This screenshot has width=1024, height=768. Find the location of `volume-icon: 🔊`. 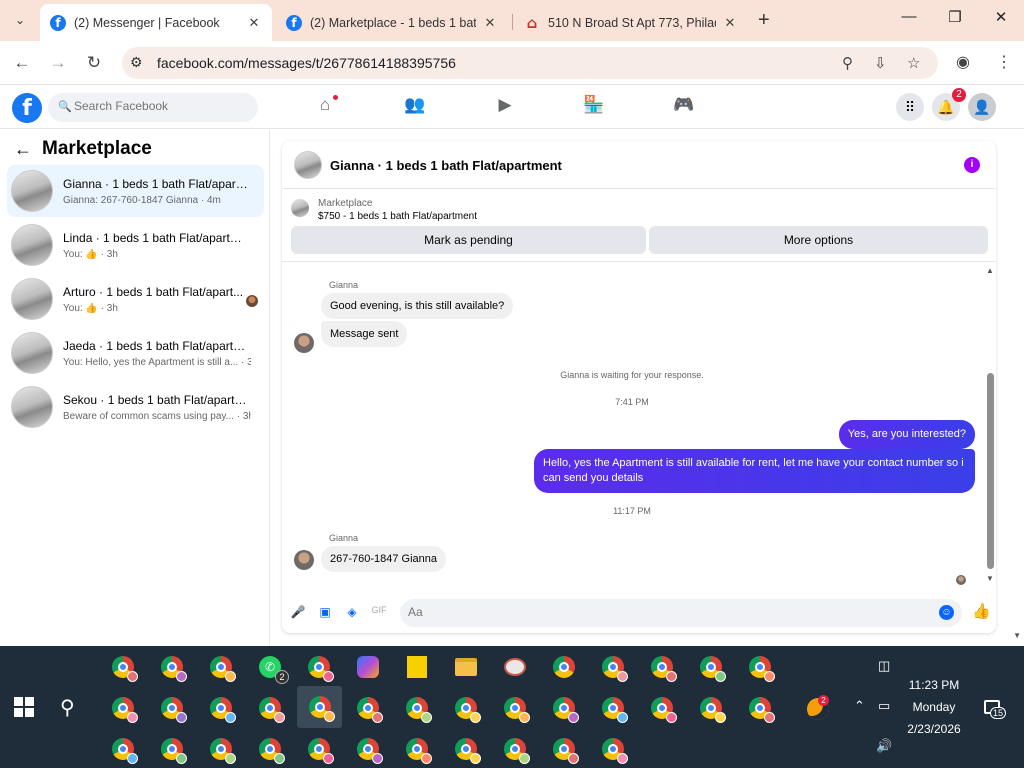

volume-icon: 🔊 is located at coordinates (884, 746).